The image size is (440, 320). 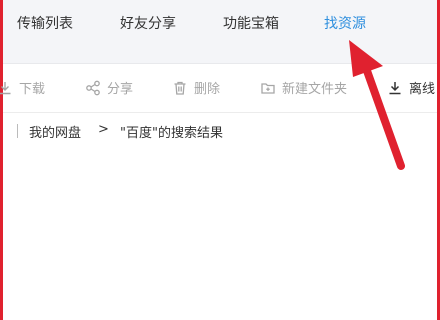 I want to click on breadcrumb: 我的网盘 > "百度"的搜索结果, so click(x=220, y=131).